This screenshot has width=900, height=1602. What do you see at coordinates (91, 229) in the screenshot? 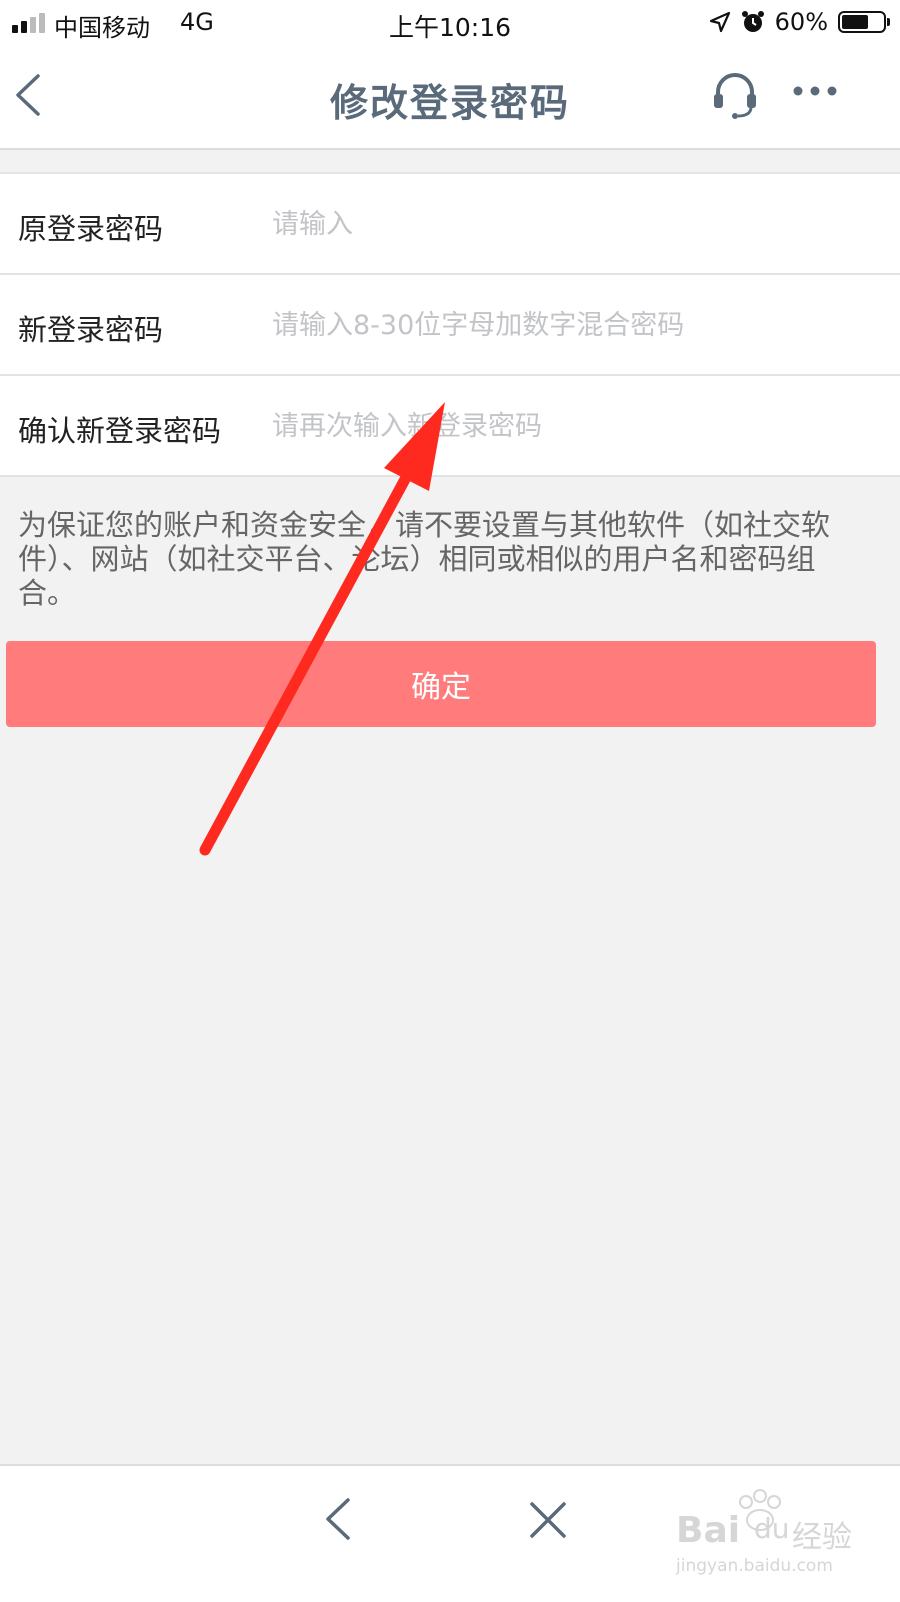
I see `old-password-label: 原登录密码` at bounding box center [91, 229].